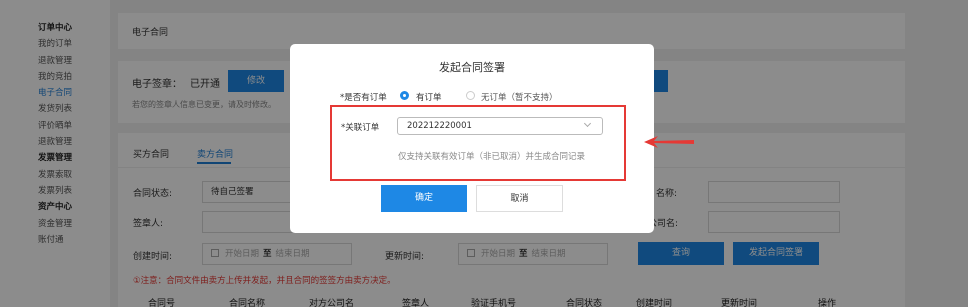  I want to click on has-order-label: *是否有订单, so click(363, 98).